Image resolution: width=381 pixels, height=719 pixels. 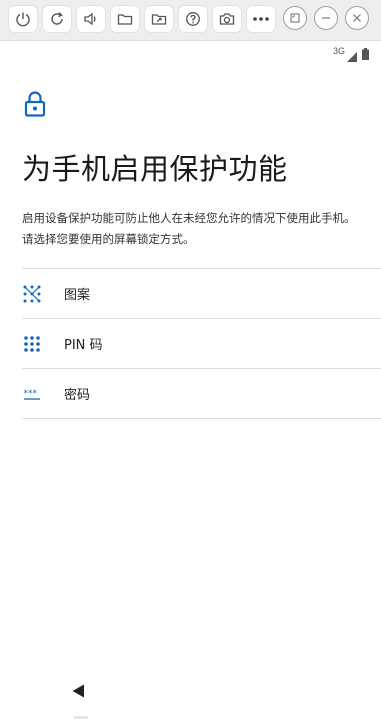 I want to click on option-pattern-label: 图案, so click(x=77, y=295).